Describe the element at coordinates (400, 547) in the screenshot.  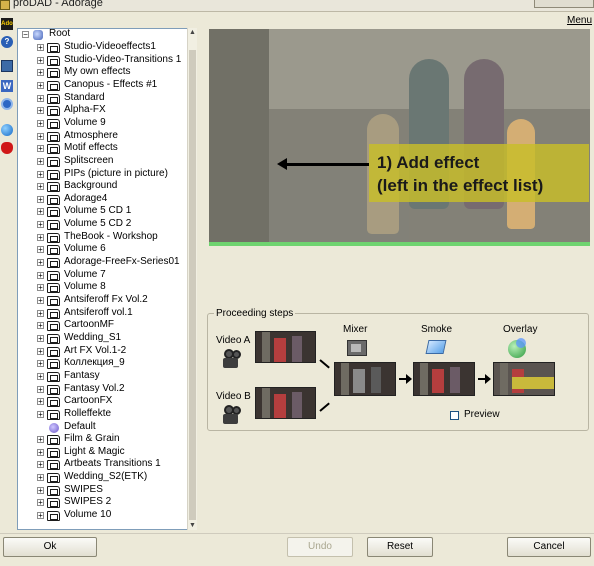
I see `reset-button: Reset` at that location.